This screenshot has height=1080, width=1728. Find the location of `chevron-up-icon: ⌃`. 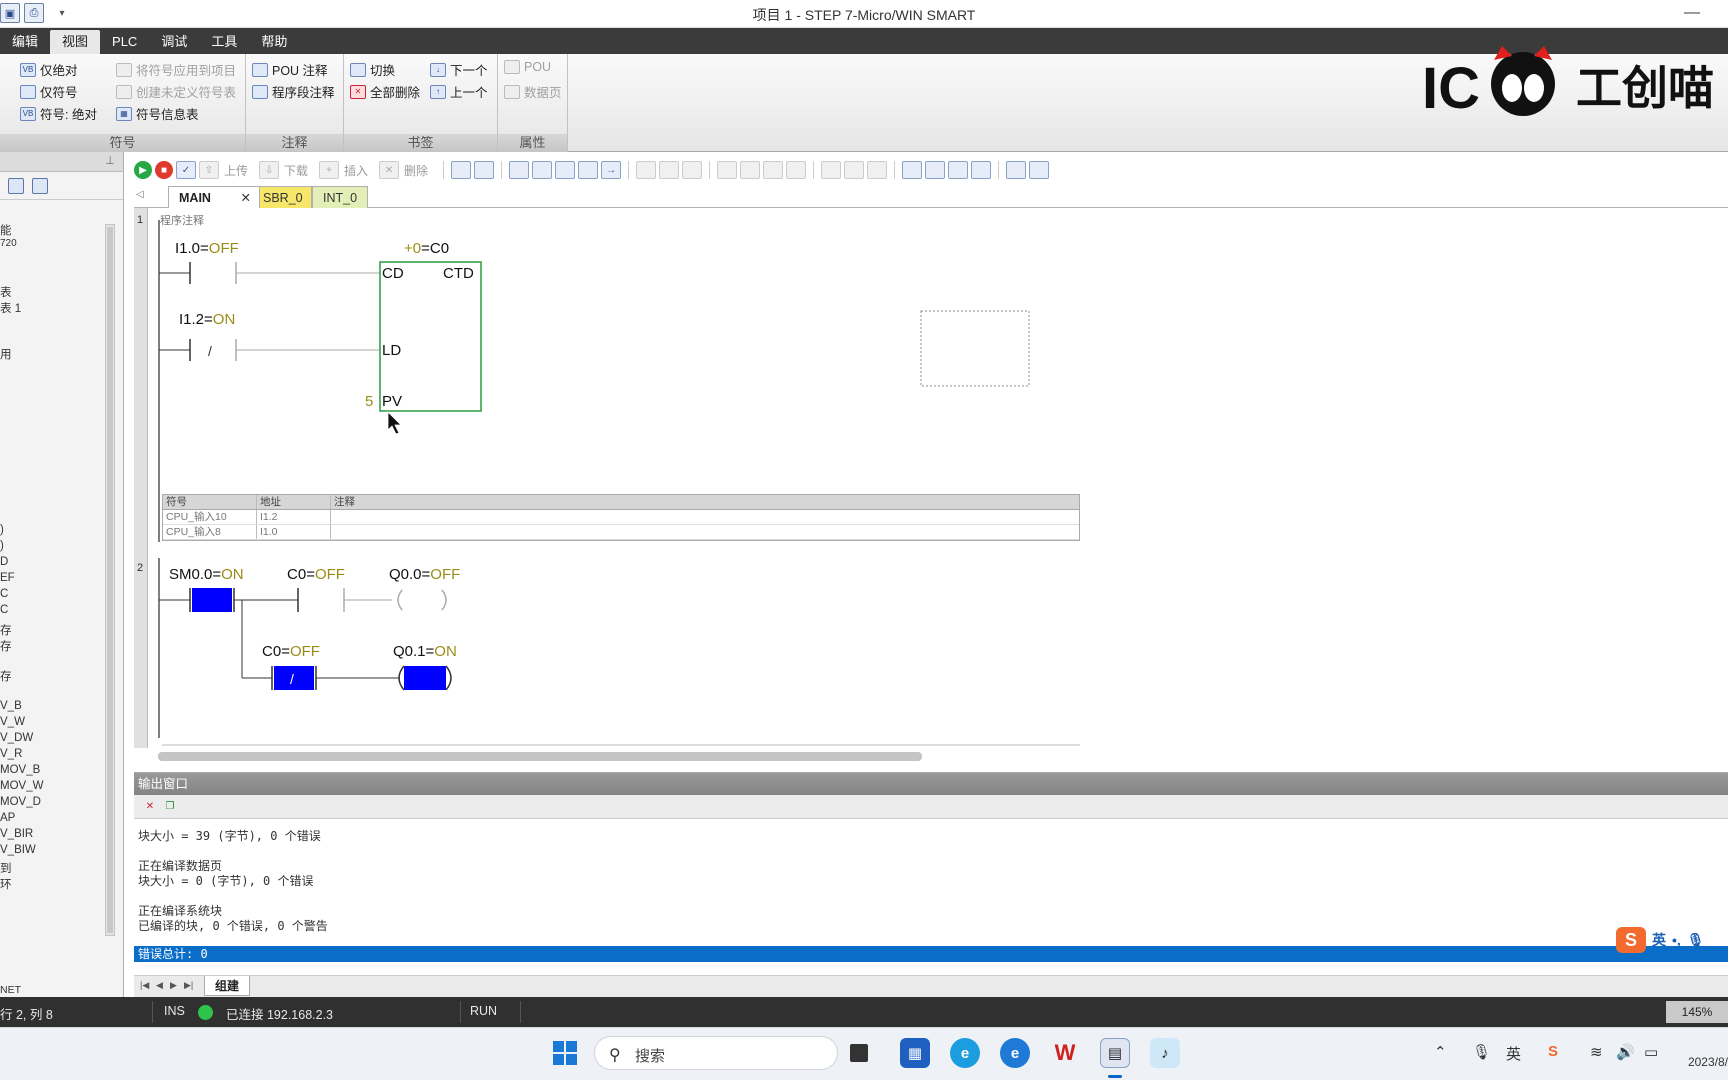

chevron-up-icon: ⌃ is located at coordinates (1440, 1052).